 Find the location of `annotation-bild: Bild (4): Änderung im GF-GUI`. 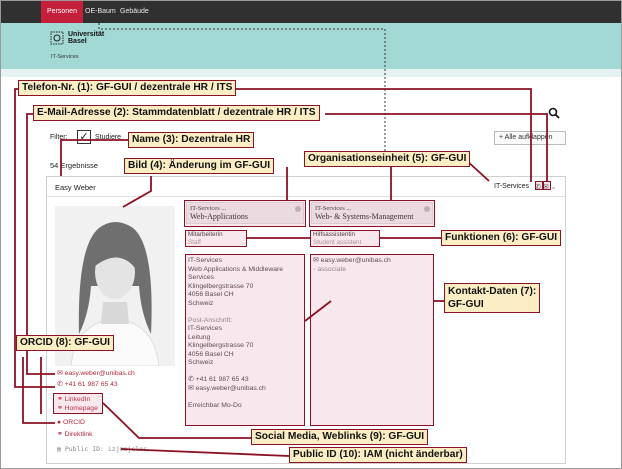

annotation-bild: Bild (4): Änderung im GF-GUI is located at coordinates (199, 166).